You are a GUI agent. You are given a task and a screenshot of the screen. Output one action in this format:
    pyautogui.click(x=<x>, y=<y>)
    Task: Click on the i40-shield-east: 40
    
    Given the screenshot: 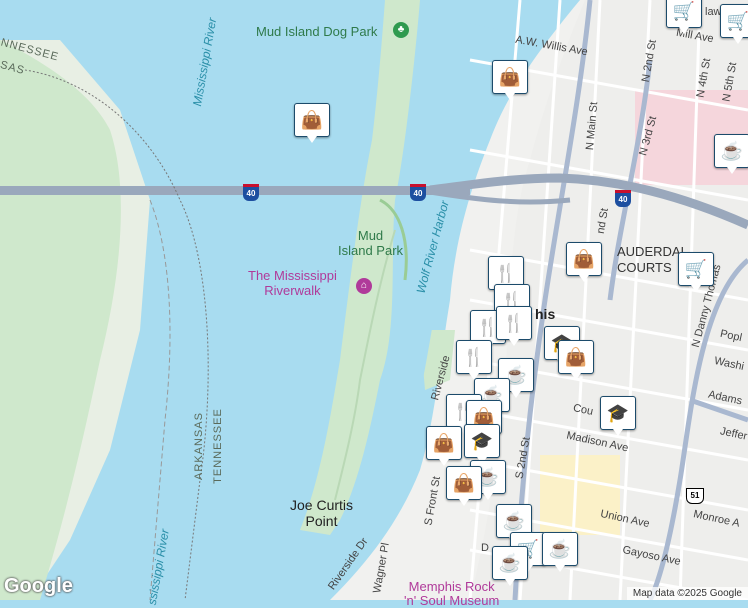 What is the action you would take?
    pyautogui.click(x=623, y=198)
    